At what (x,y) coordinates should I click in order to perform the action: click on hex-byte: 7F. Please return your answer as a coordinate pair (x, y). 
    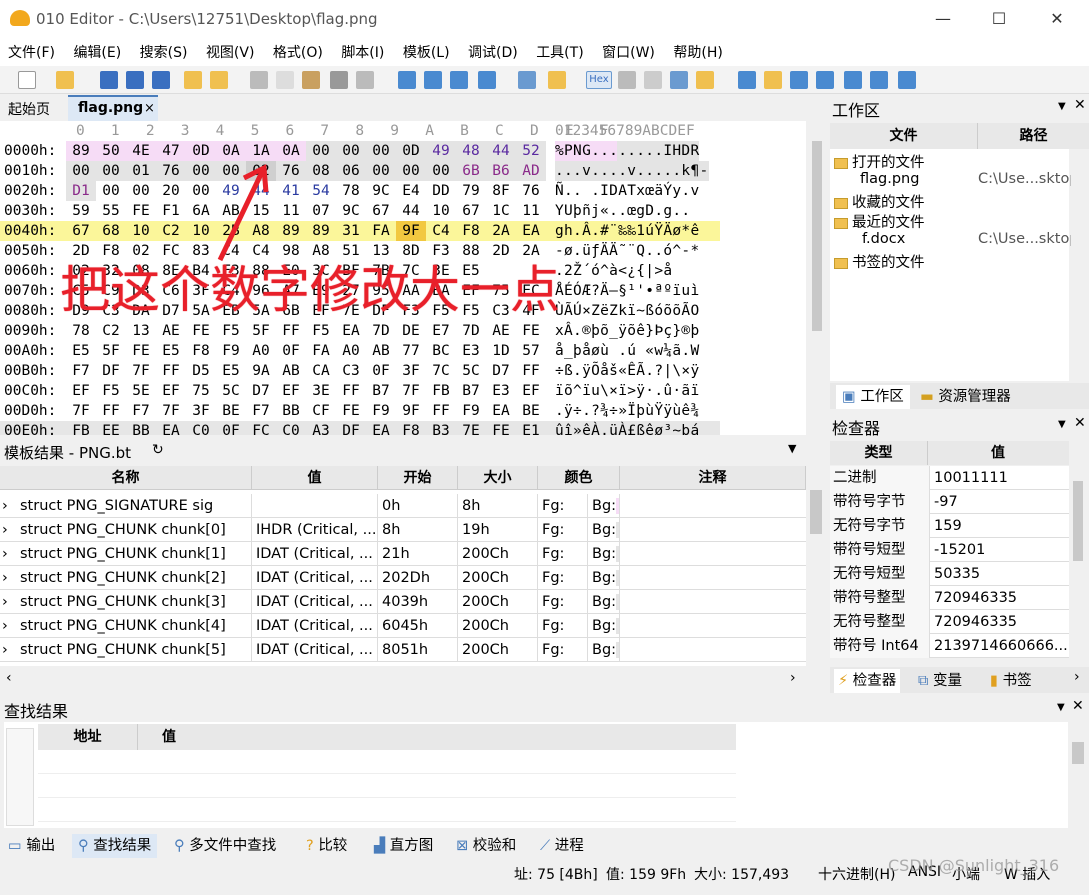
    Looking at the image, I should click on (171, 411).